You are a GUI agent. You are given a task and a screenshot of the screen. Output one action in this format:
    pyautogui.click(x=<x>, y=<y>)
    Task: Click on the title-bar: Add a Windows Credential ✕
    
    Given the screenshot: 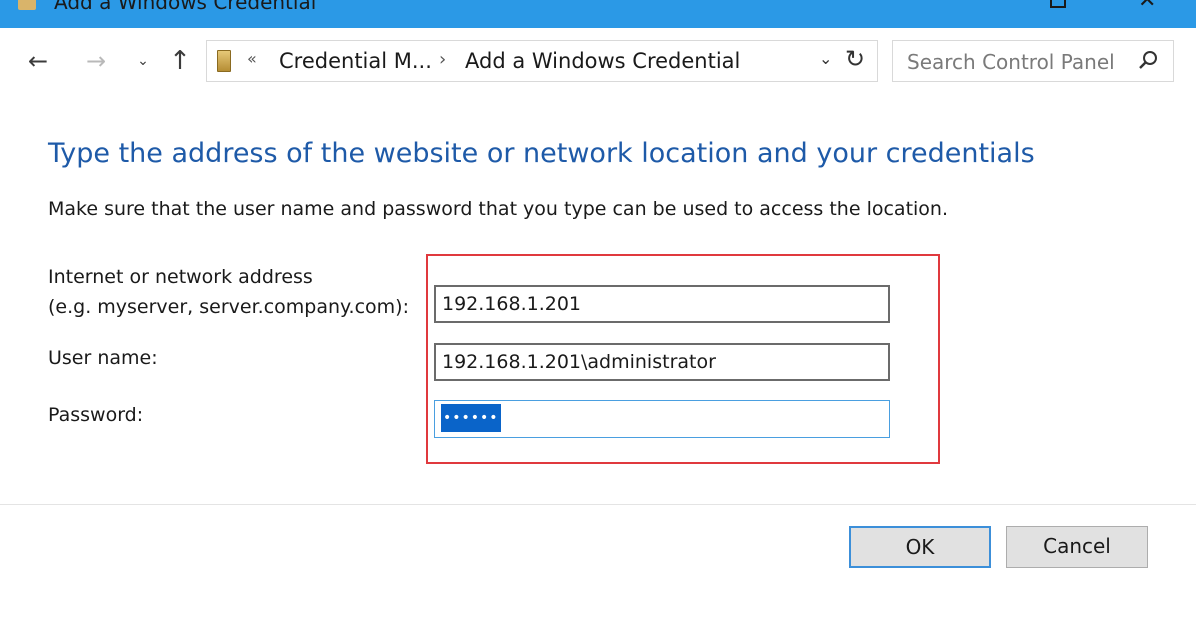 What is the action you would take?
    pyautogui.click(x=598, y=14)
    